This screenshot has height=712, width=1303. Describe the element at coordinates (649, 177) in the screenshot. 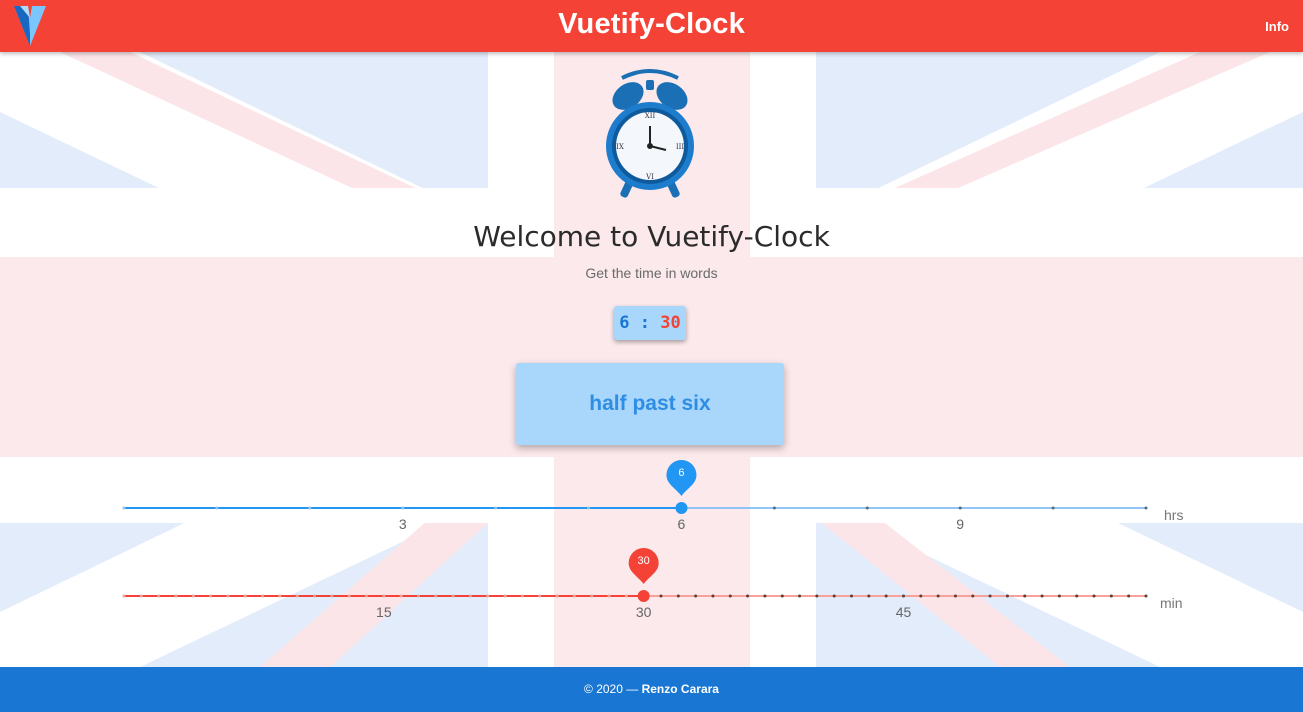

I see `svg-text: VI` at that location.